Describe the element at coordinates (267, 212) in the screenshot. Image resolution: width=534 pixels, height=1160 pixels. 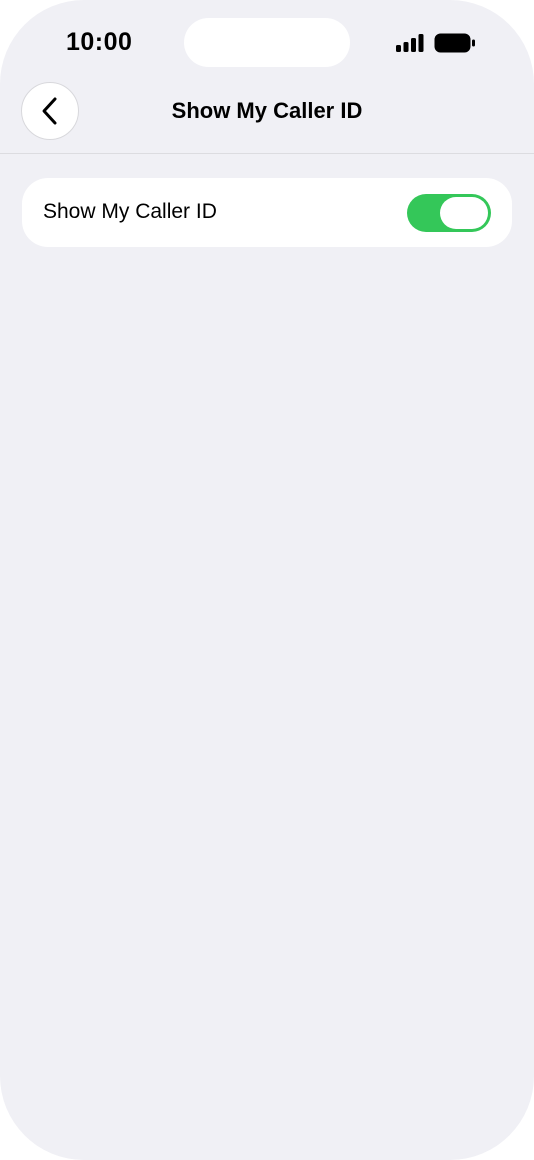
I see `settings-card: Show My Caller ID` at that location.